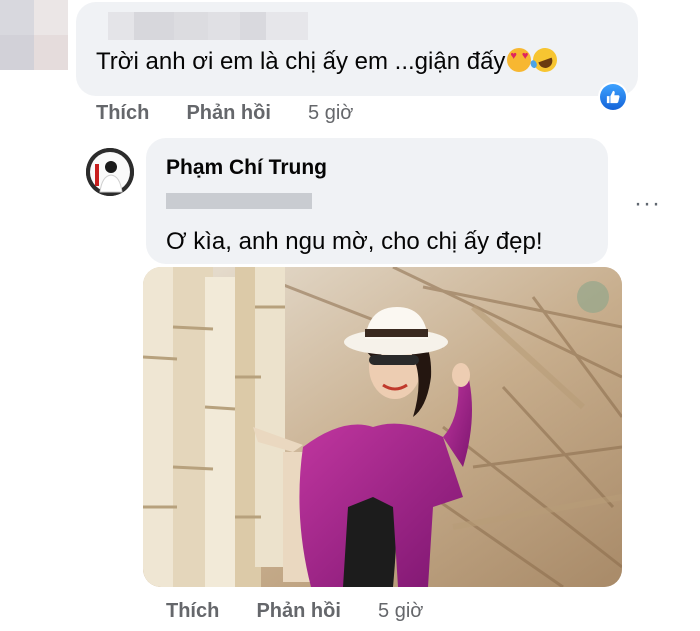 This screenshot has width=700, height=631. I want to click on rofl-emoji, so click(545, 60).